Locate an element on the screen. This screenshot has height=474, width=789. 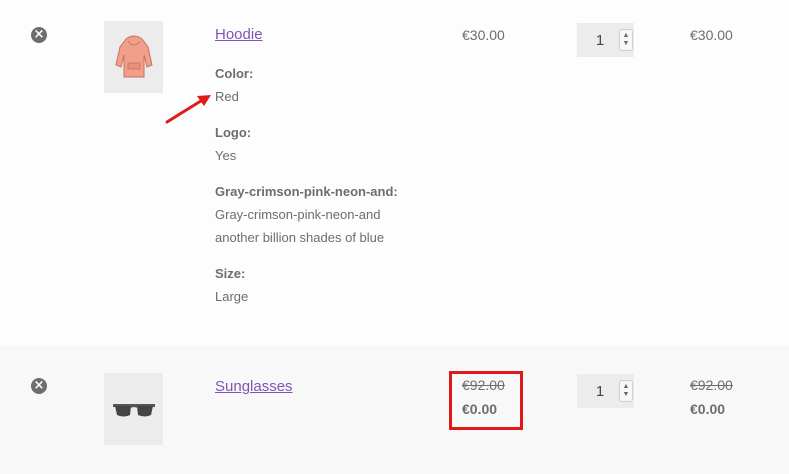
attr-value-size: Large is located at coordinates (232, 296).